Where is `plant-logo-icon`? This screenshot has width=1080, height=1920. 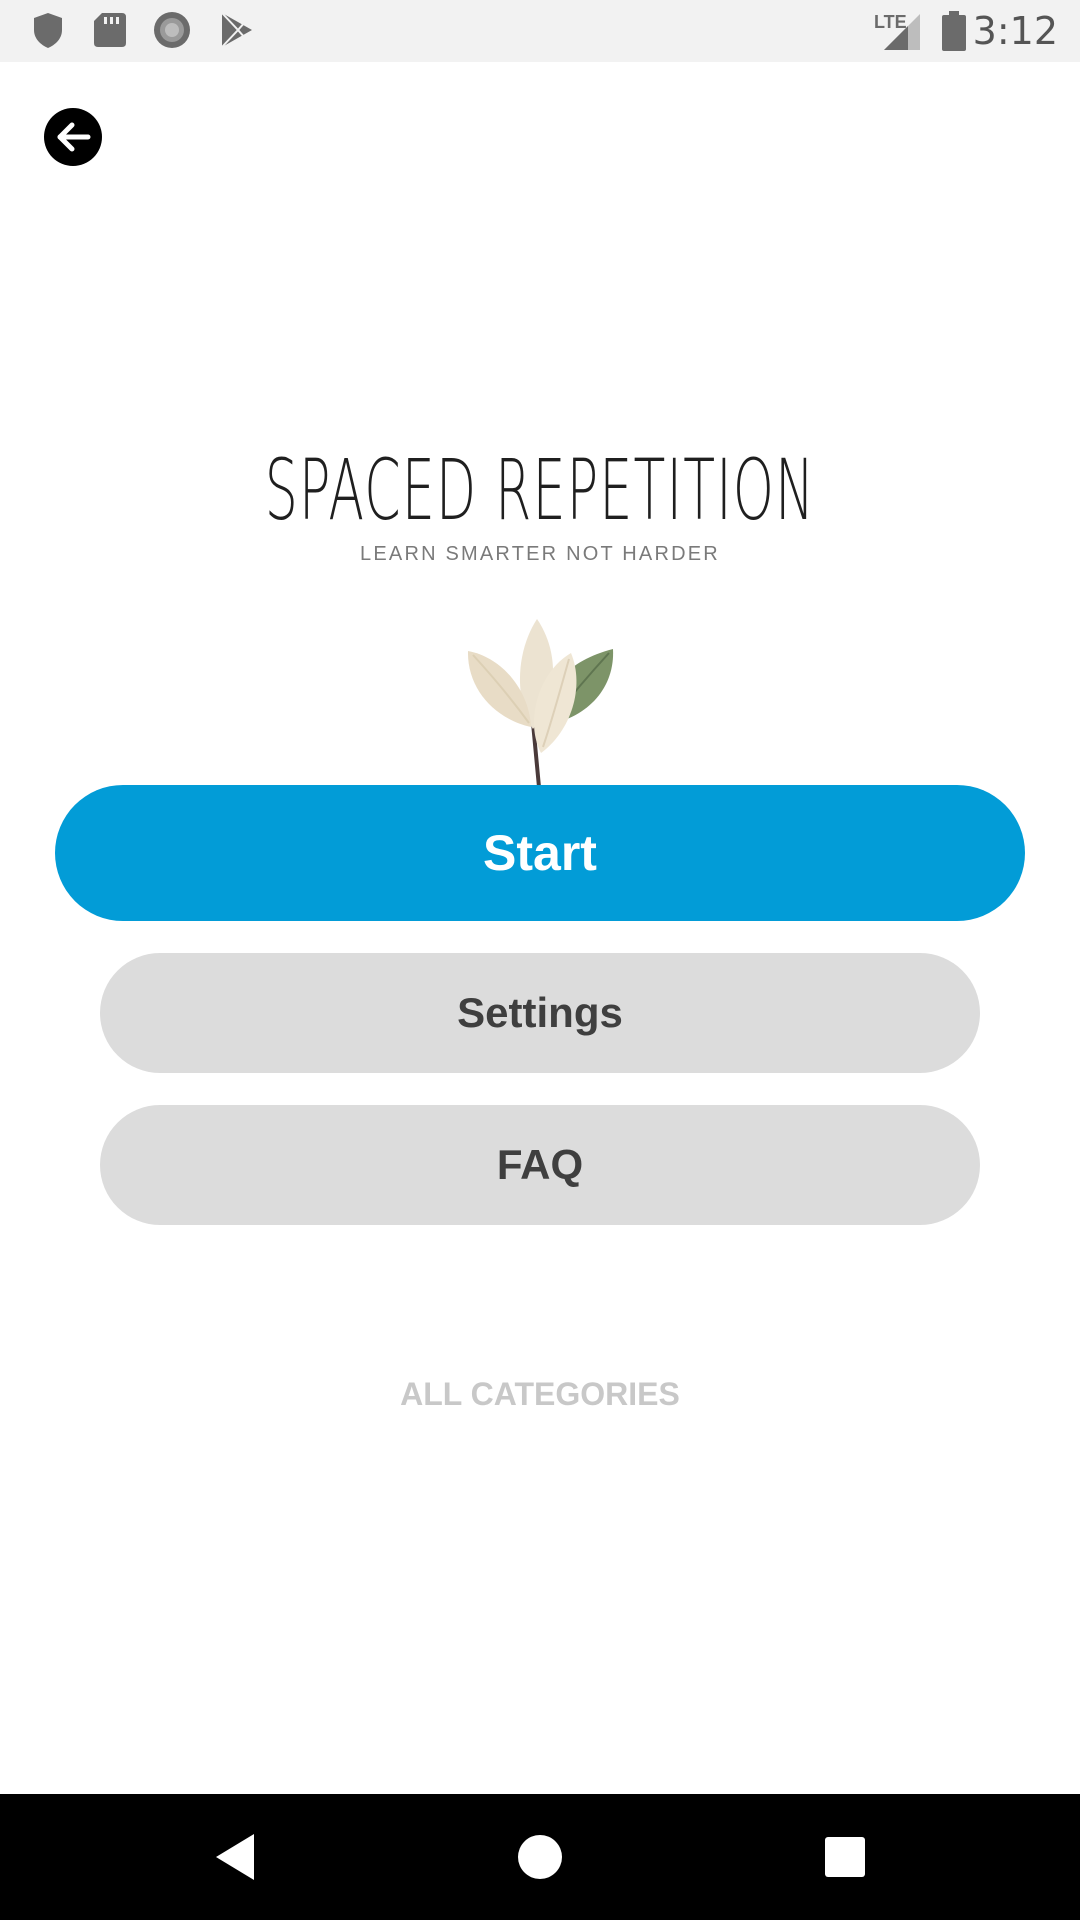 plant-logo-icon is located at coordinates (540, 703).